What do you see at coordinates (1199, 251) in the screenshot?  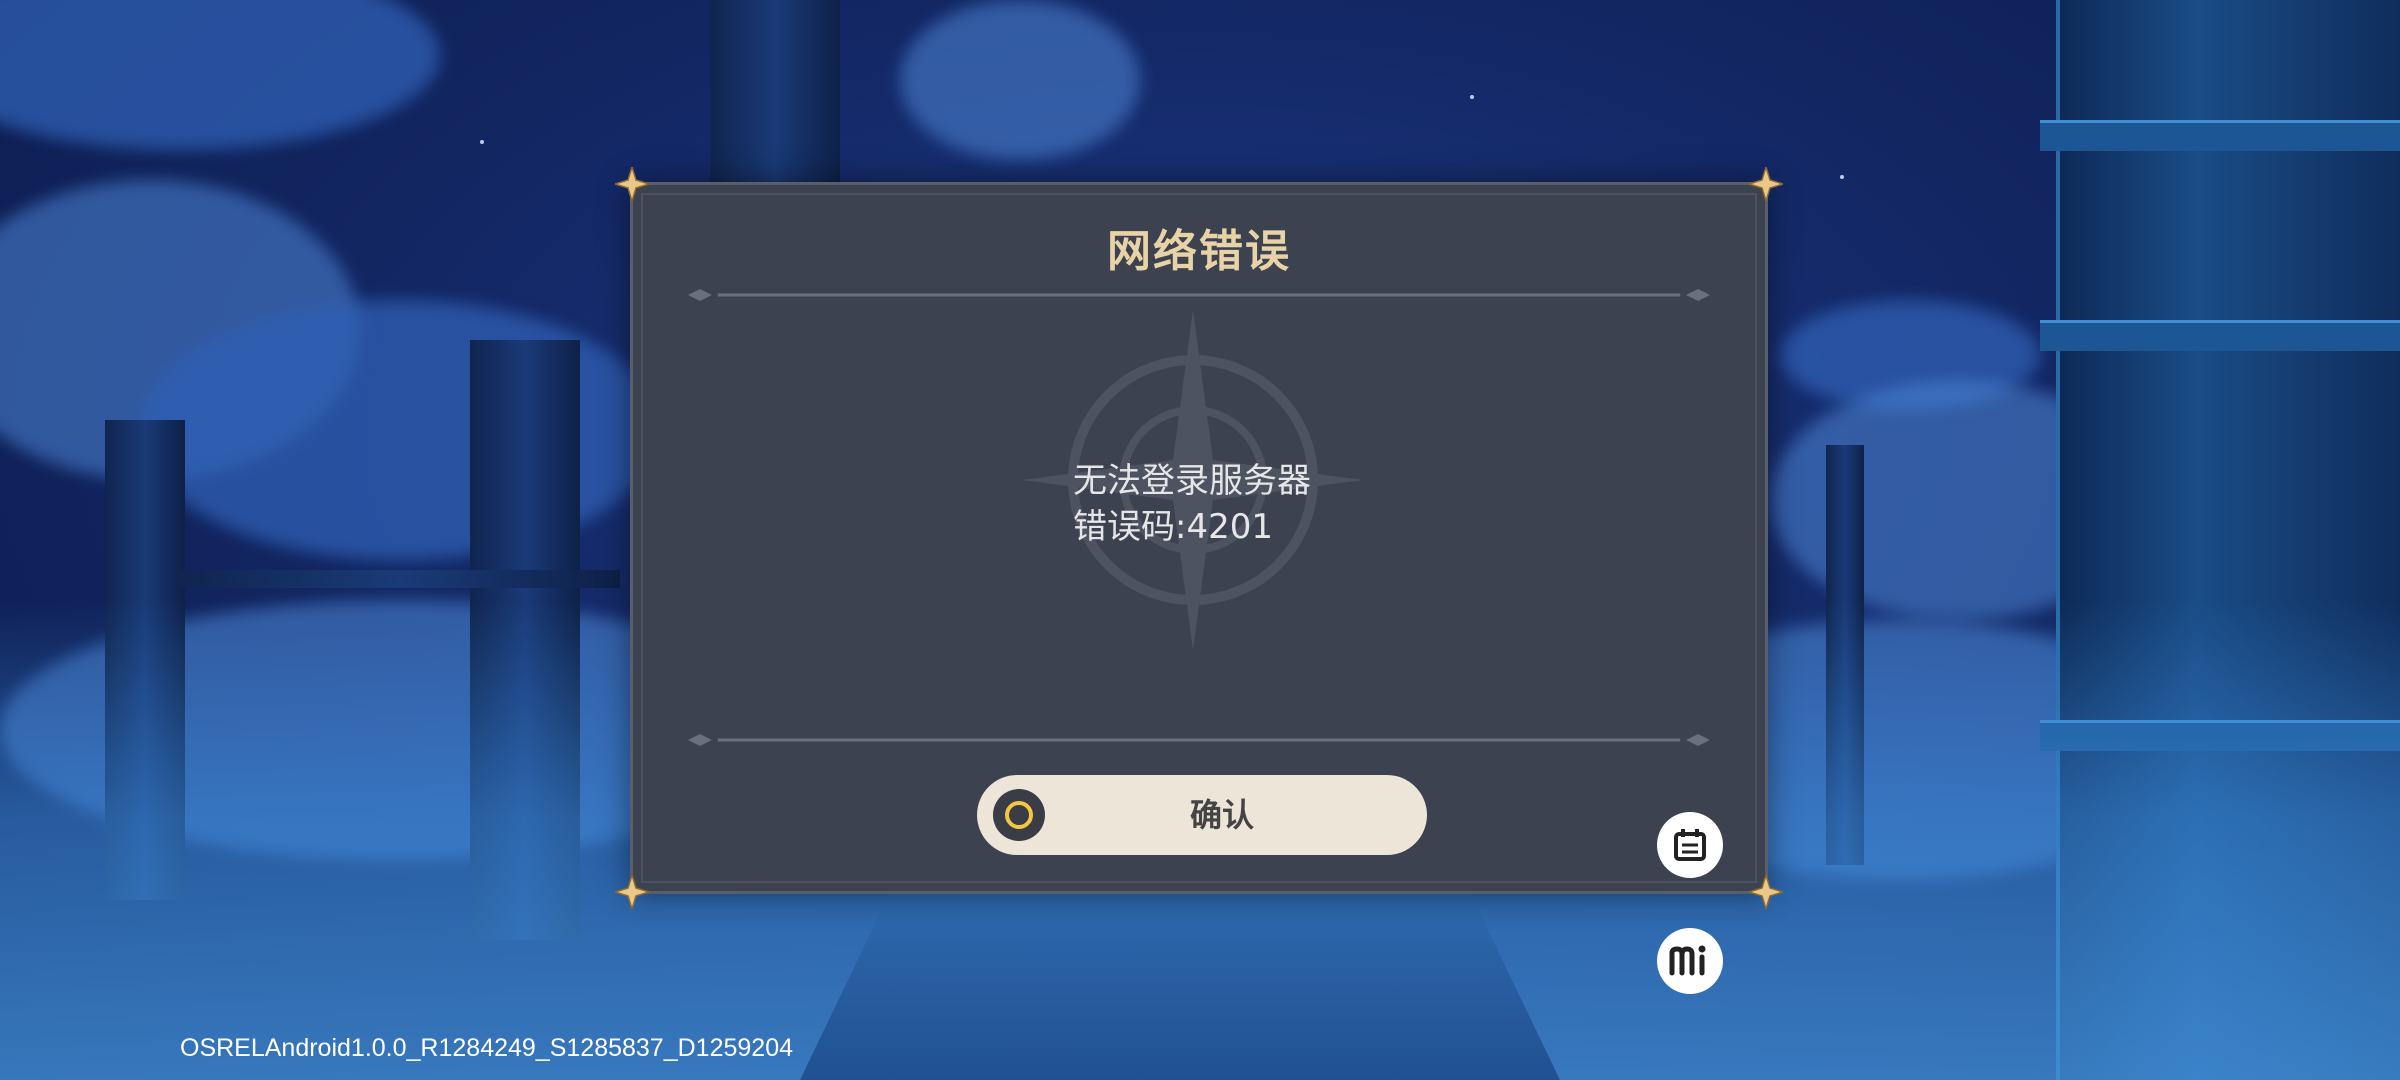 I see `dialog-title: 网络错误` at bounding box center [1199, 251].